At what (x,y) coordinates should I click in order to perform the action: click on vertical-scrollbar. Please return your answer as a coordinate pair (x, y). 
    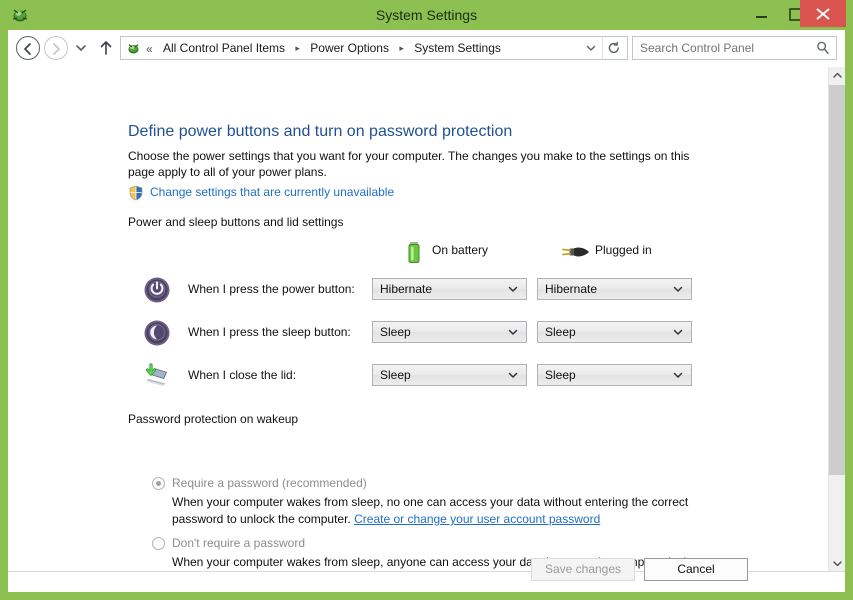
    Looking at the image, I should click on (836, 319).